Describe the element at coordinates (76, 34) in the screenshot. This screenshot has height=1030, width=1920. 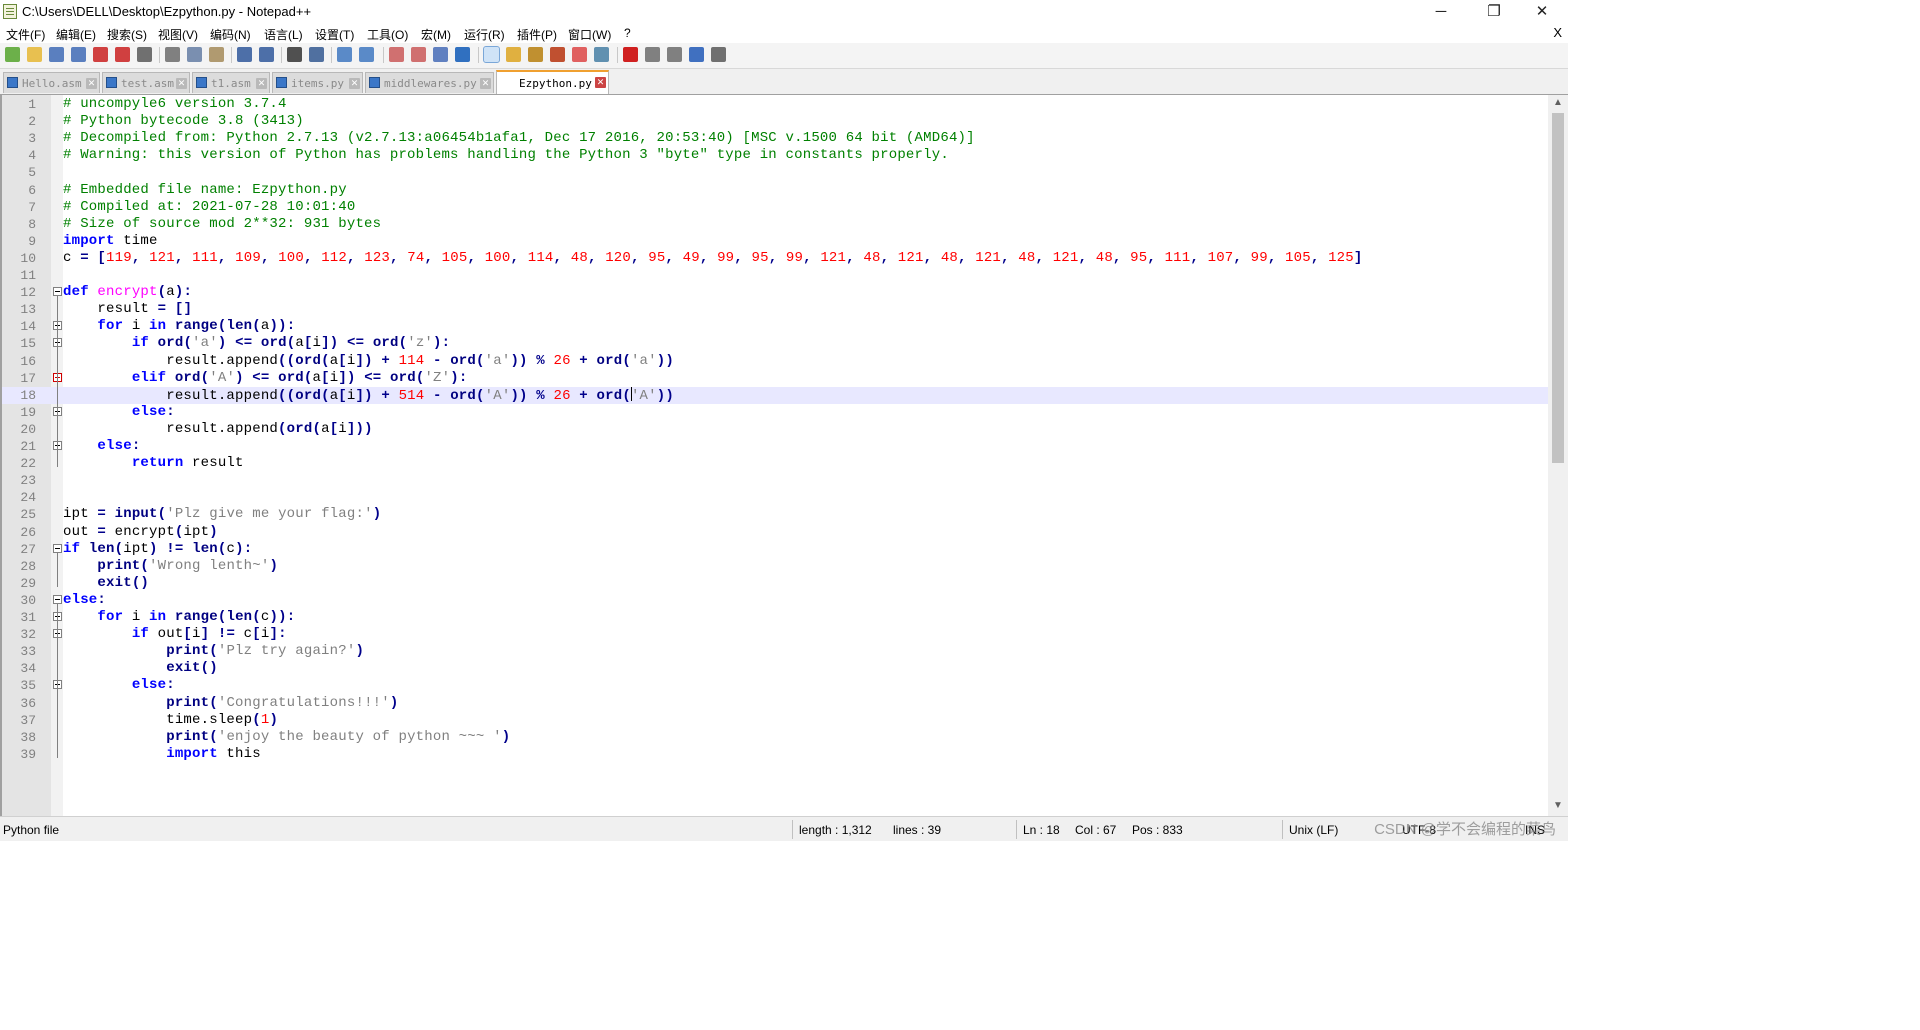
I see `menu-edit: 编辑(E)` at that location.